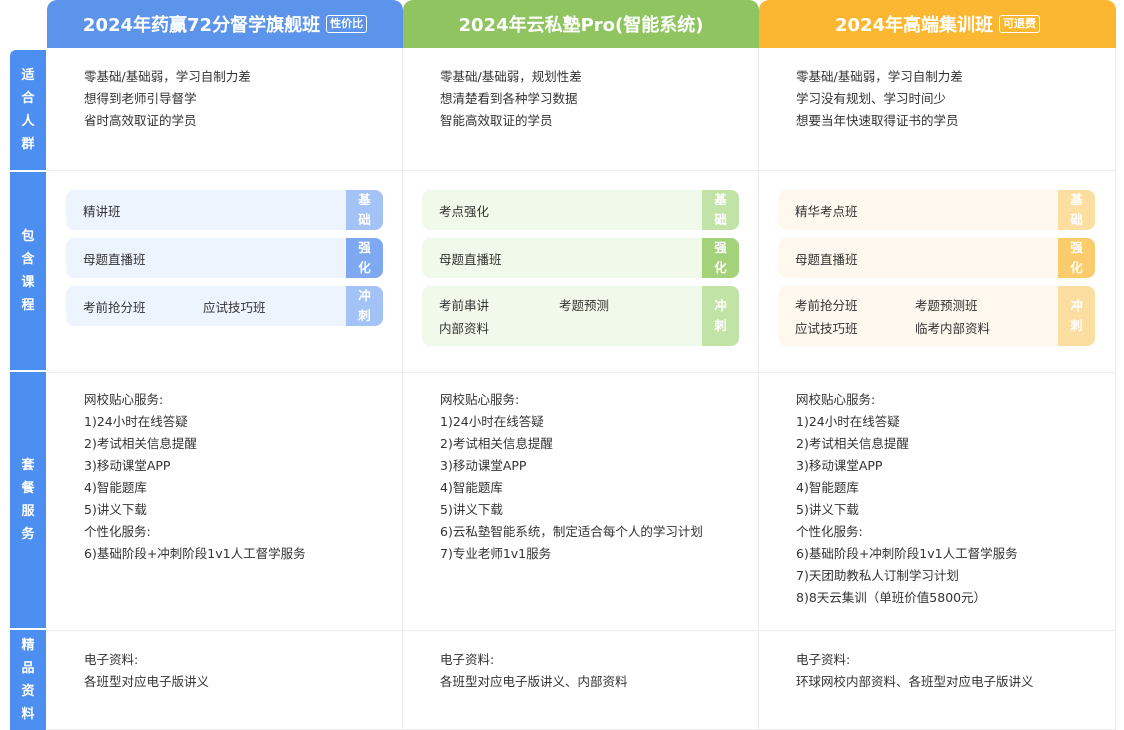 The height and width of the screenshot is (730, 1124). I want to click on course-sprint: 考前抢分班 考题预测班 应试技巧班 临考内部资料 冲刺, so click(936, 316).